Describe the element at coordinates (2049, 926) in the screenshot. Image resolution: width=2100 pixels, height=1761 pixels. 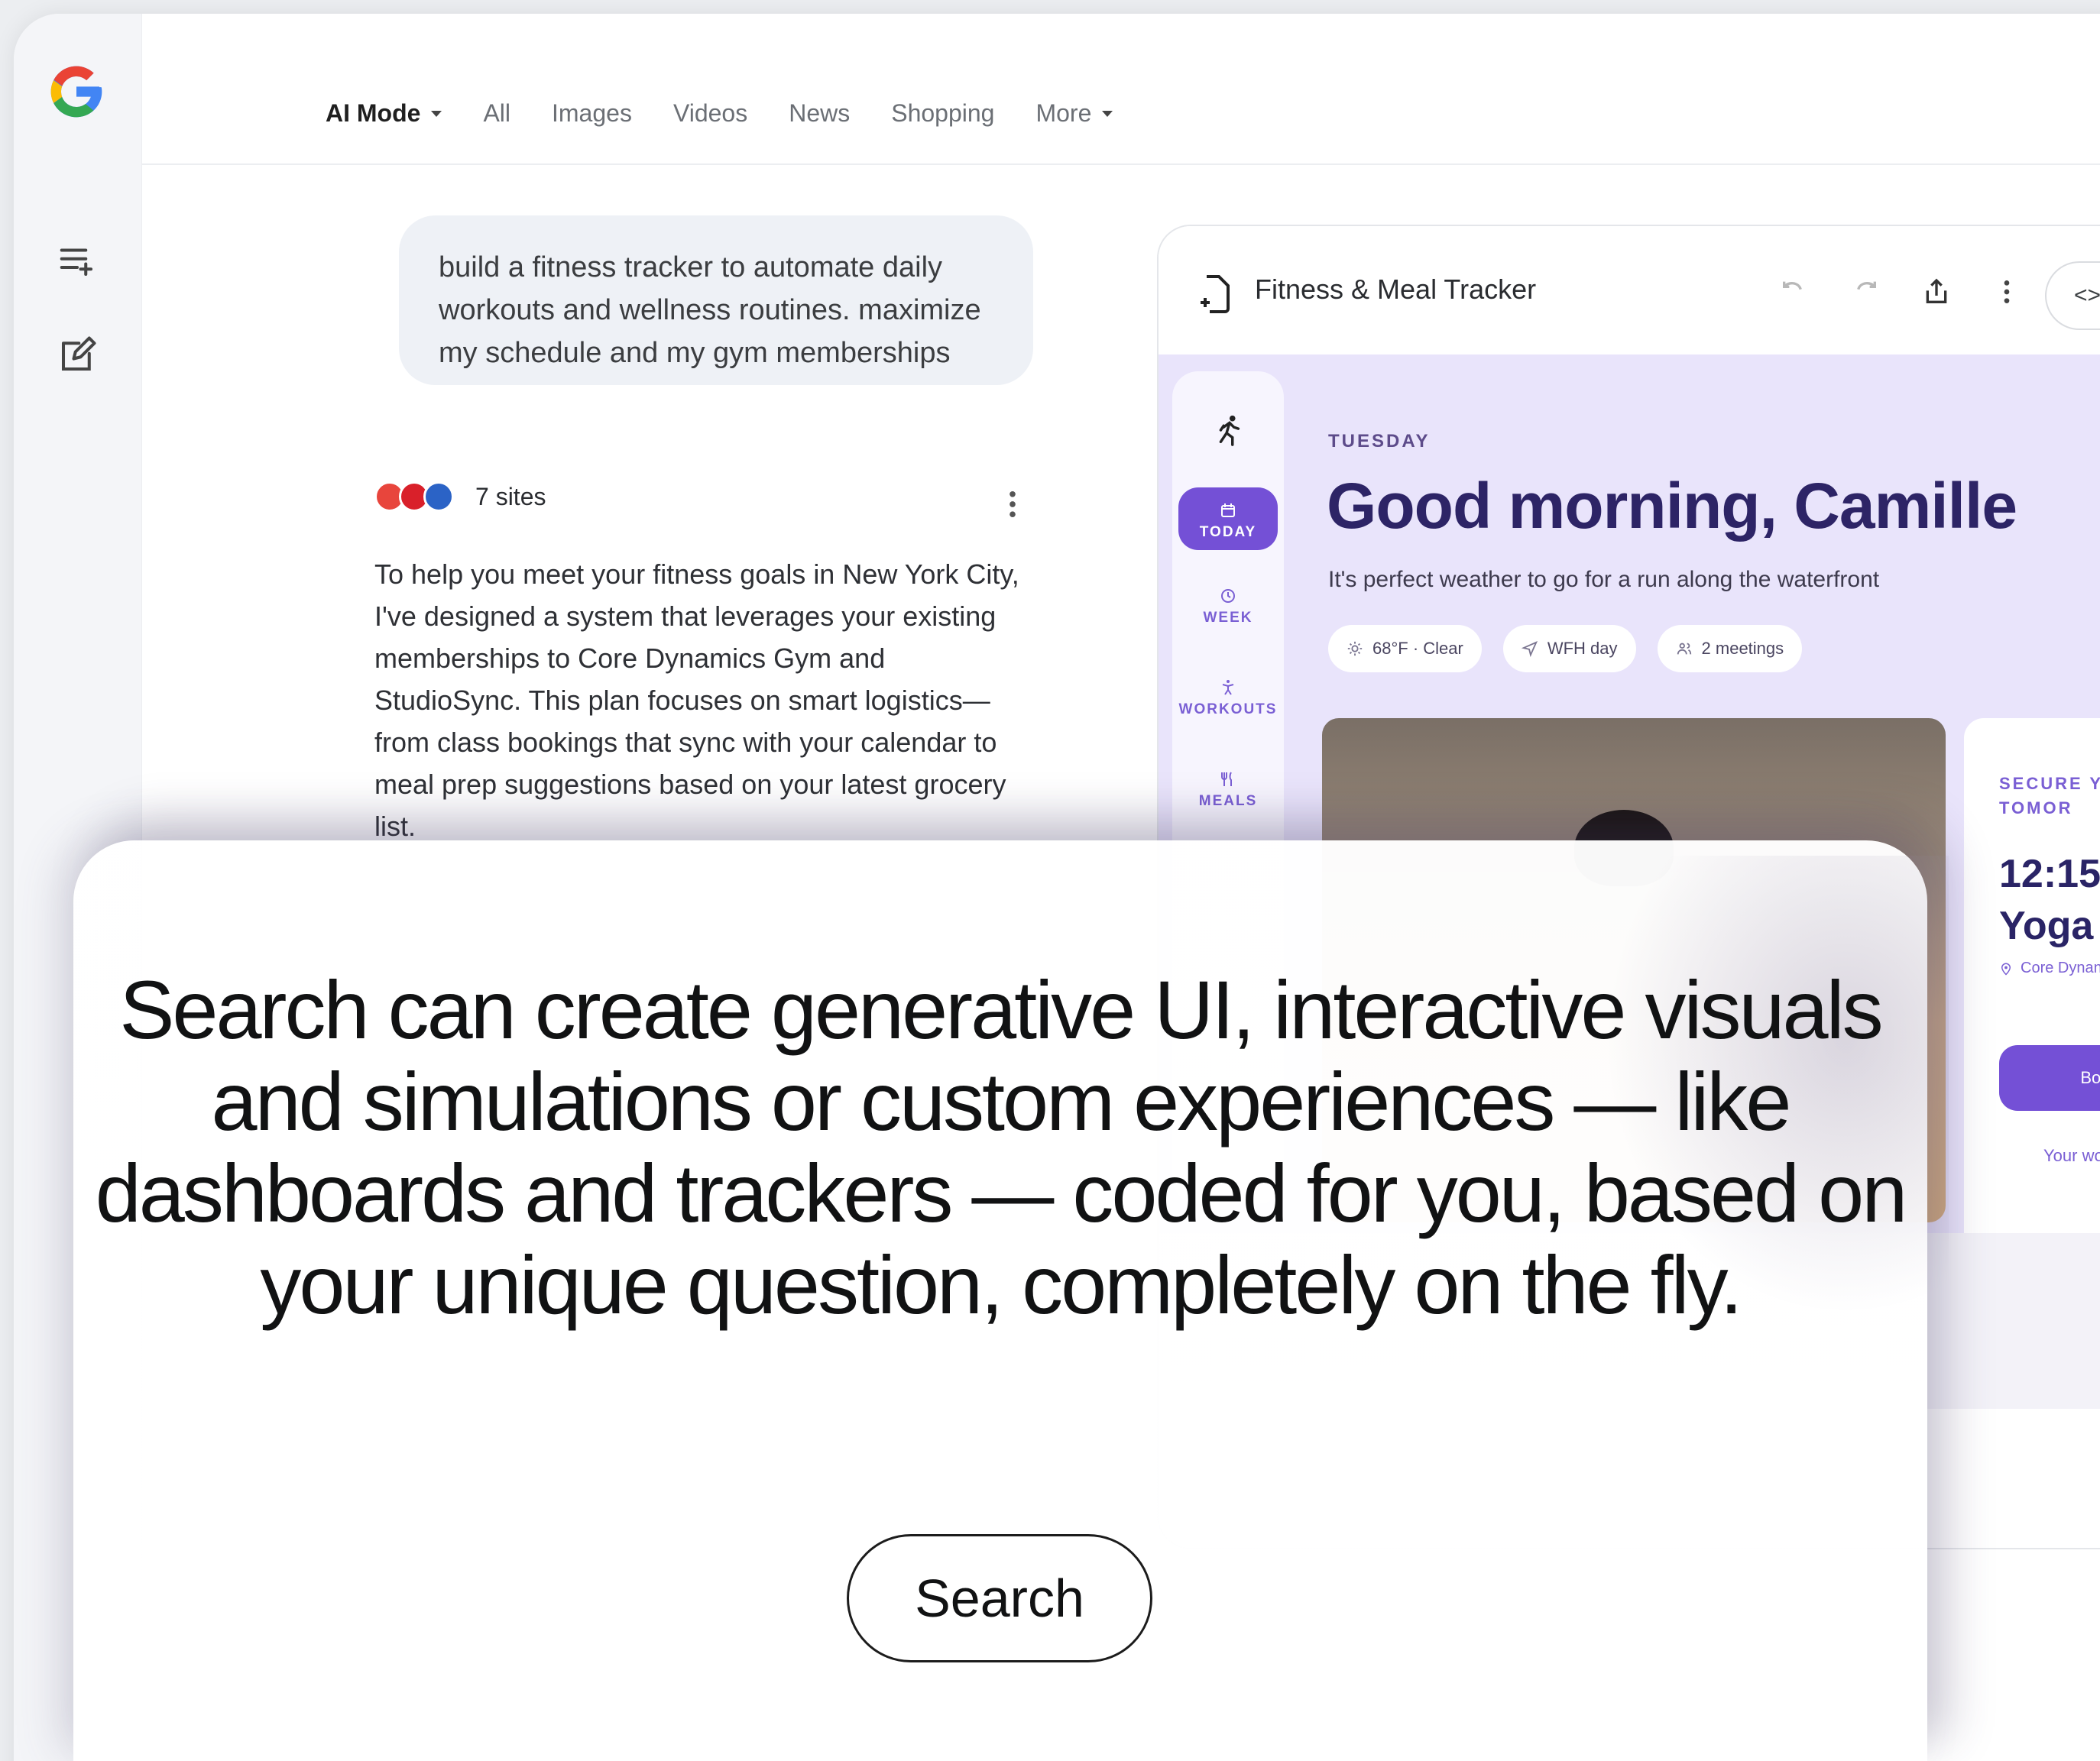
I see `class-name: Yoga F` at that location.